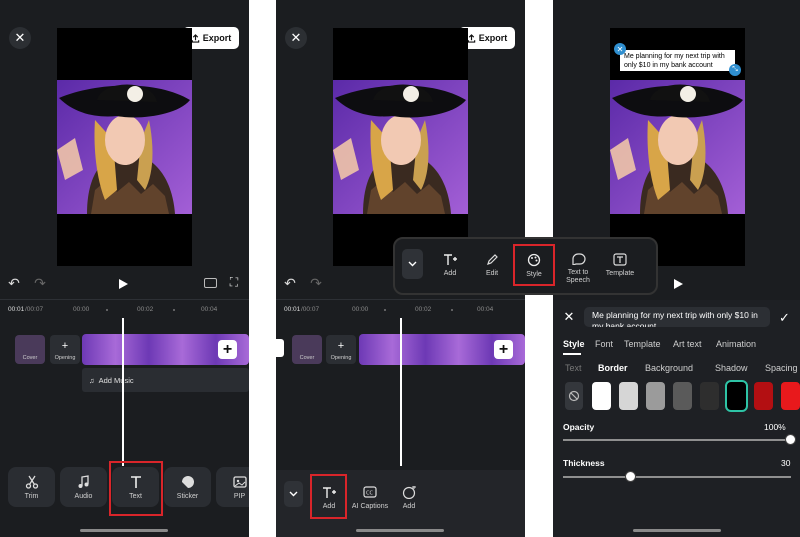  What do you see at coordinates (83, 481) in the screenshot?
I see `music-note-icon` at bounding box center [83, 481].